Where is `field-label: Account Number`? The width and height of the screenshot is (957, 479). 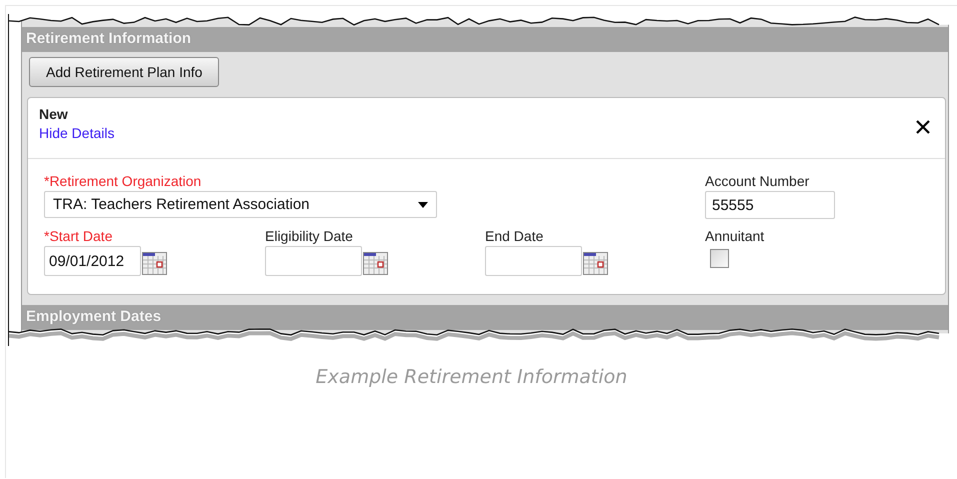 field-label: Account Number is located at coordinates (757, 181).